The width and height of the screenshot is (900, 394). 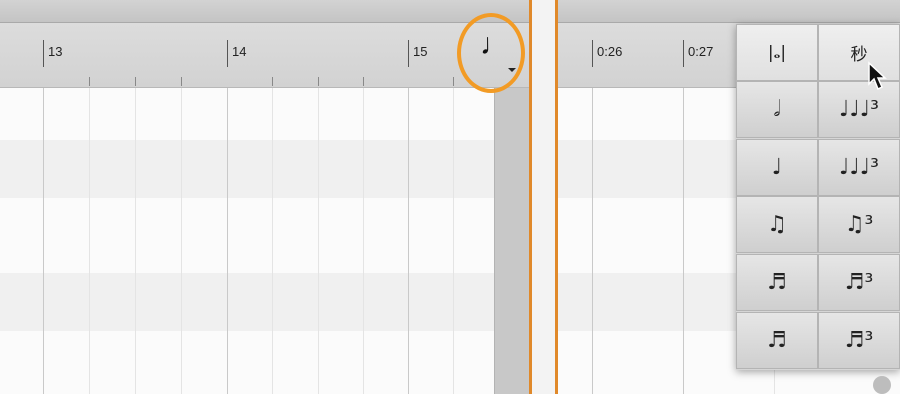 What do you see at coordinates (777, 282) in the screenshot?
I see `menu-item-sixteenth-note: ♬` at bounding box center [777, 282].